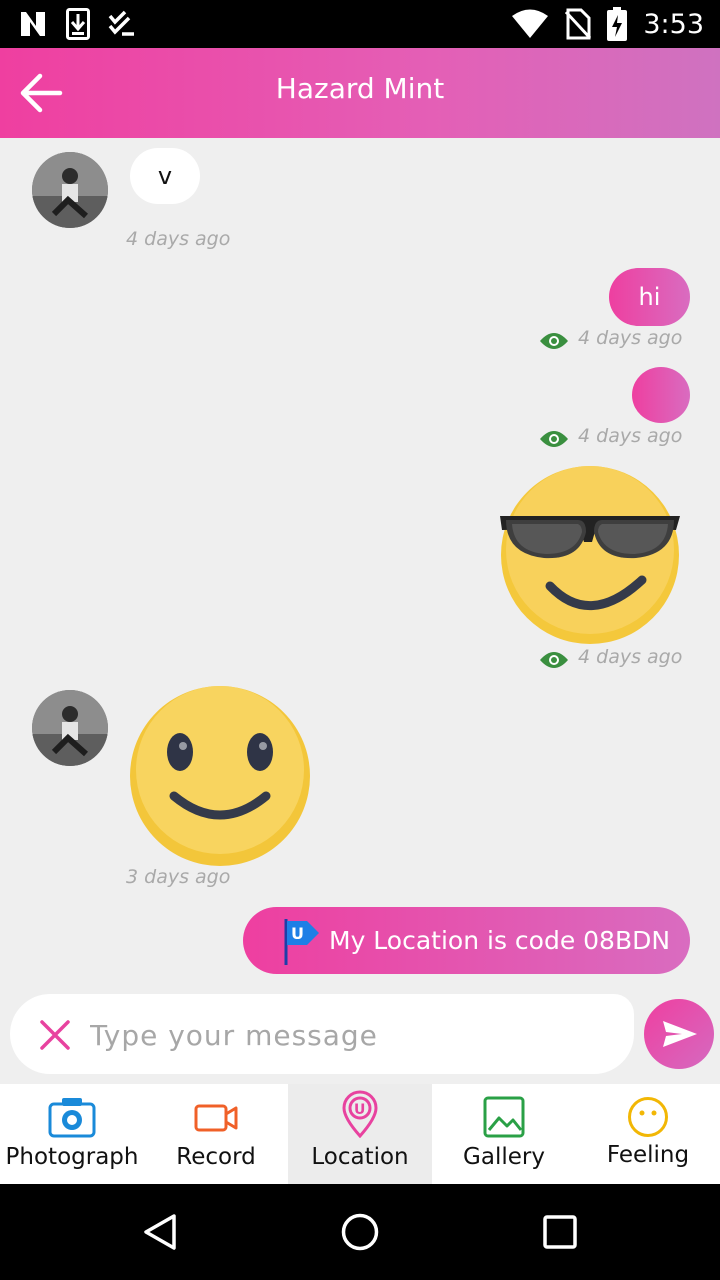 Image resolution: width=720 pixels, height=1280 pixels. Describe the element at coordinates (121, 23) in the screenshot. I see `checklist-icon` at that location.